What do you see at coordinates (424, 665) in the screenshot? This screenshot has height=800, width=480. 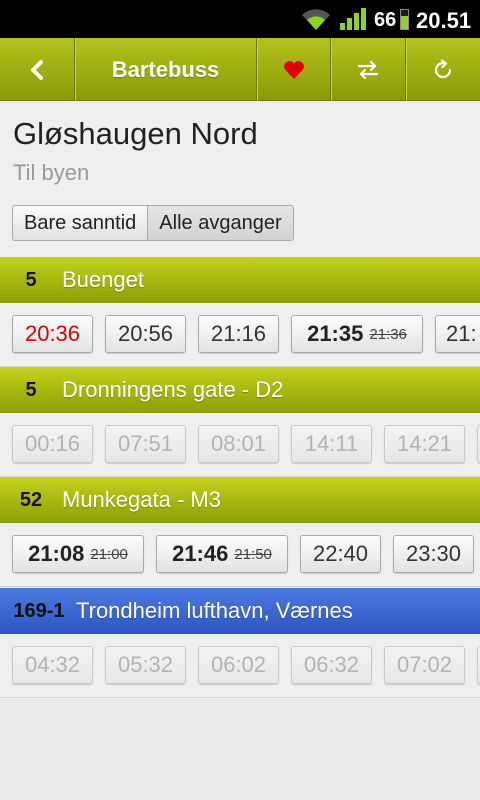 I see `departure-button: 07:02` at bounding box center [424, 665].